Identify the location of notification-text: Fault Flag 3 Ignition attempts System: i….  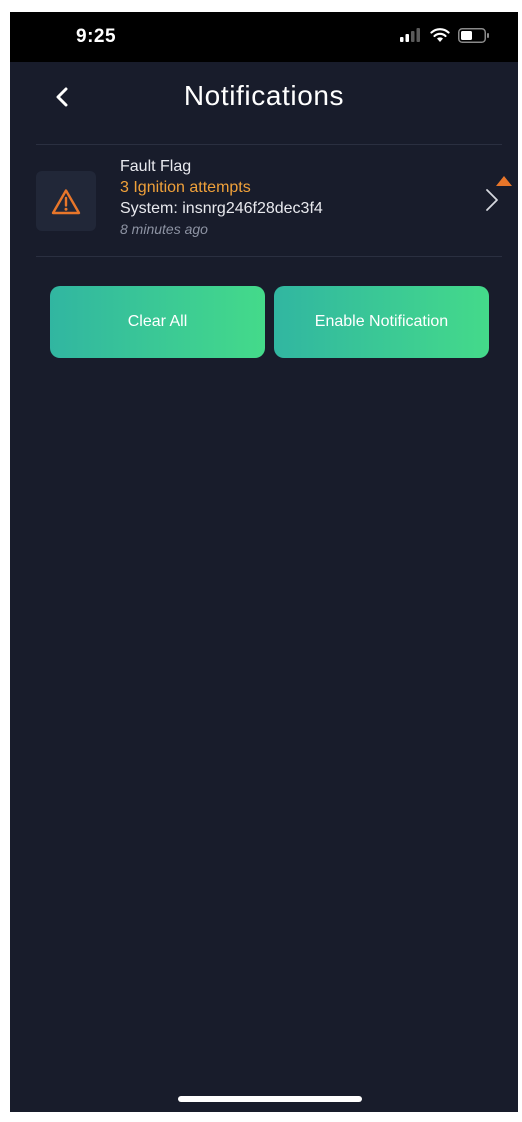
(290, 197).